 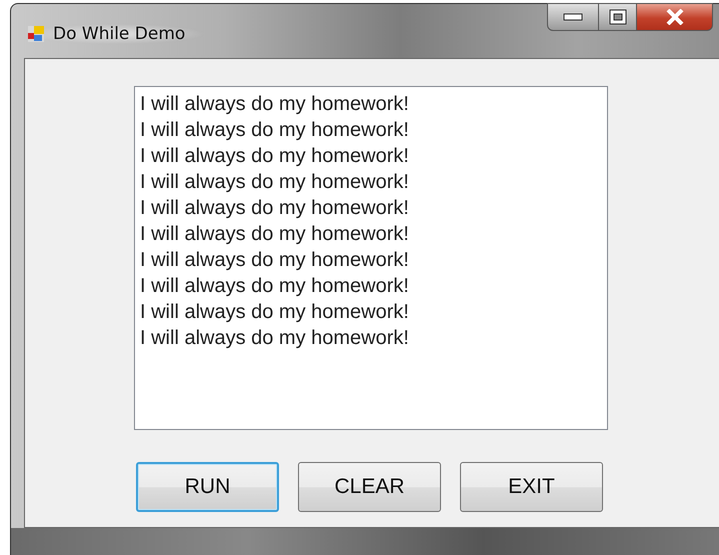 I want to click on close-button, so click(x=675, y=17).